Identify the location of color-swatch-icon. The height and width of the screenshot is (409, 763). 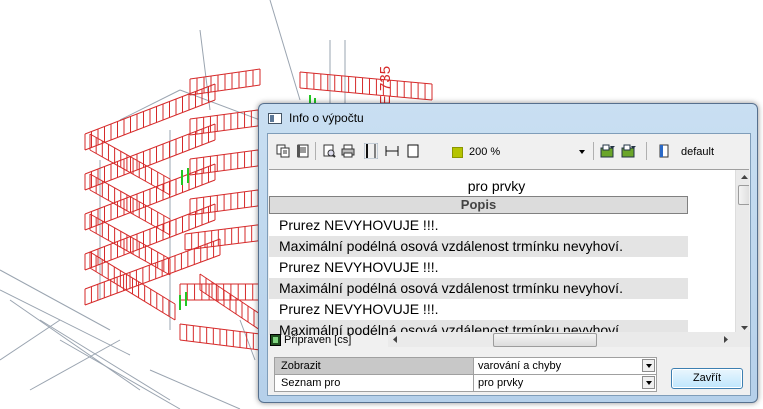
(457, 152).